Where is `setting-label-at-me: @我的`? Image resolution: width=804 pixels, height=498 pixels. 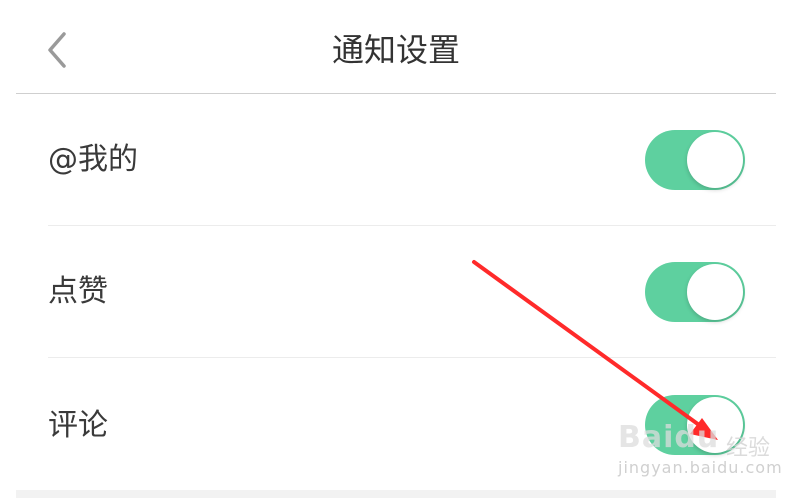
setting-label-at-me: @我的 is located at coordinates (93, 159).